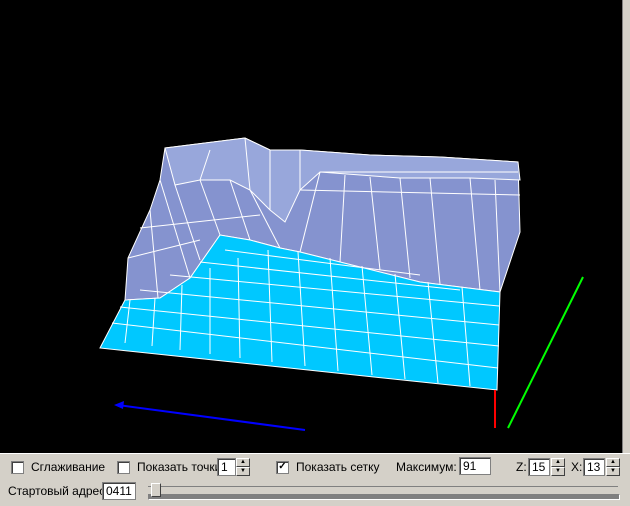 The image size is (630, 506). What do you see at coordinates (123, 467) in the screenshot?
I see `show-points-check-box` at bounding box center [123, 467].